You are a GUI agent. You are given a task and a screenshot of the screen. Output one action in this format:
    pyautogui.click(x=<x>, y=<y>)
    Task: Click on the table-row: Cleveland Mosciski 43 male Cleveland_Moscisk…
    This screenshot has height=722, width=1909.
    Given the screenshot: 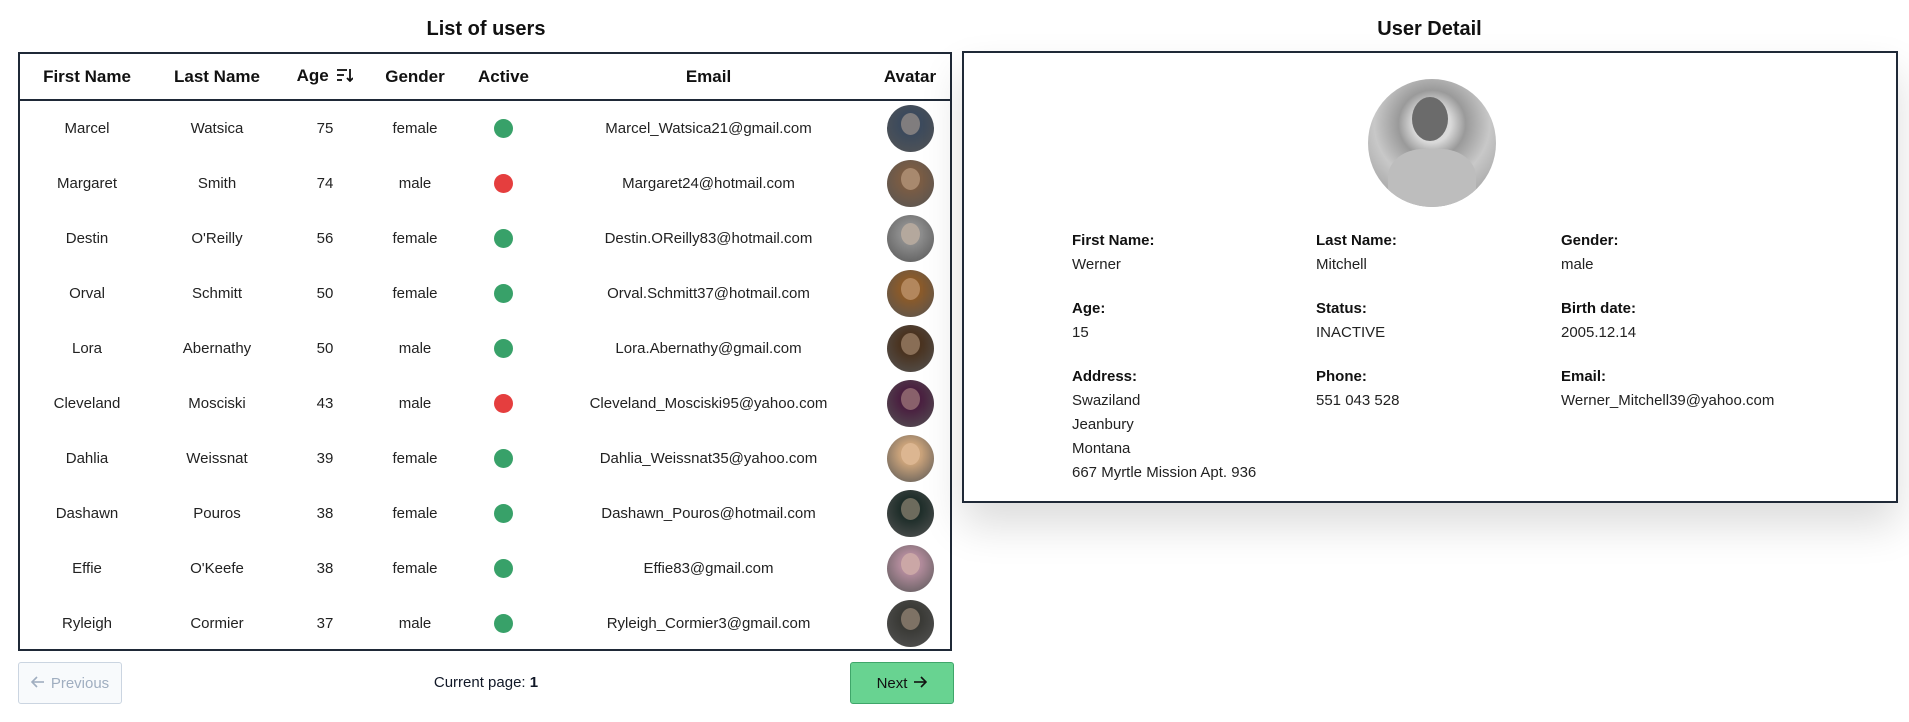 What is the action you would take?
    pyautogui.click(x=485, y=403)
    